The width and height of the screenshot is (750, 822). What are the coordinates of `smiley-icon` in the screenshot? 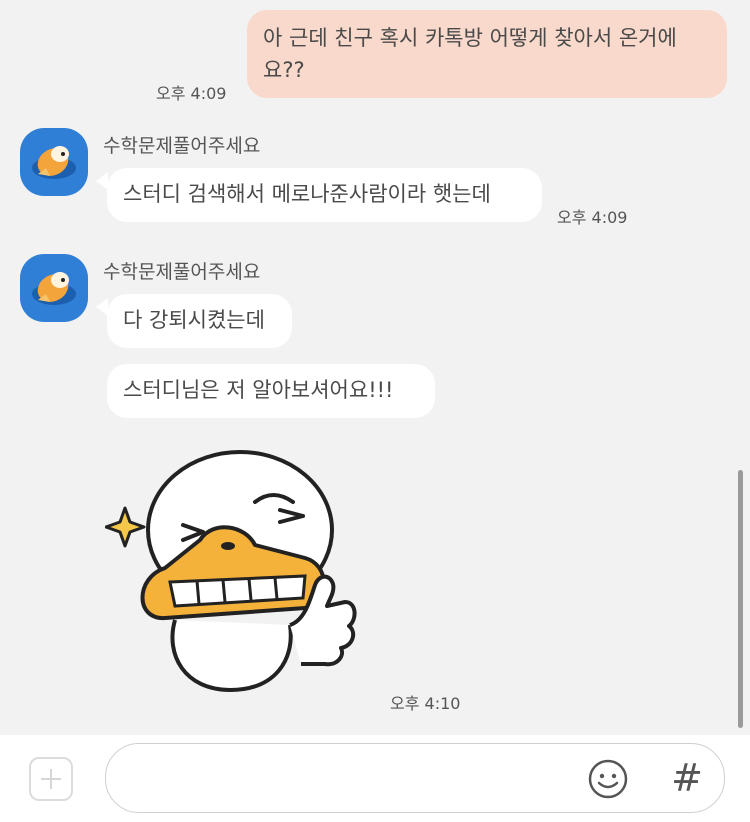 It's located at (608, 779).